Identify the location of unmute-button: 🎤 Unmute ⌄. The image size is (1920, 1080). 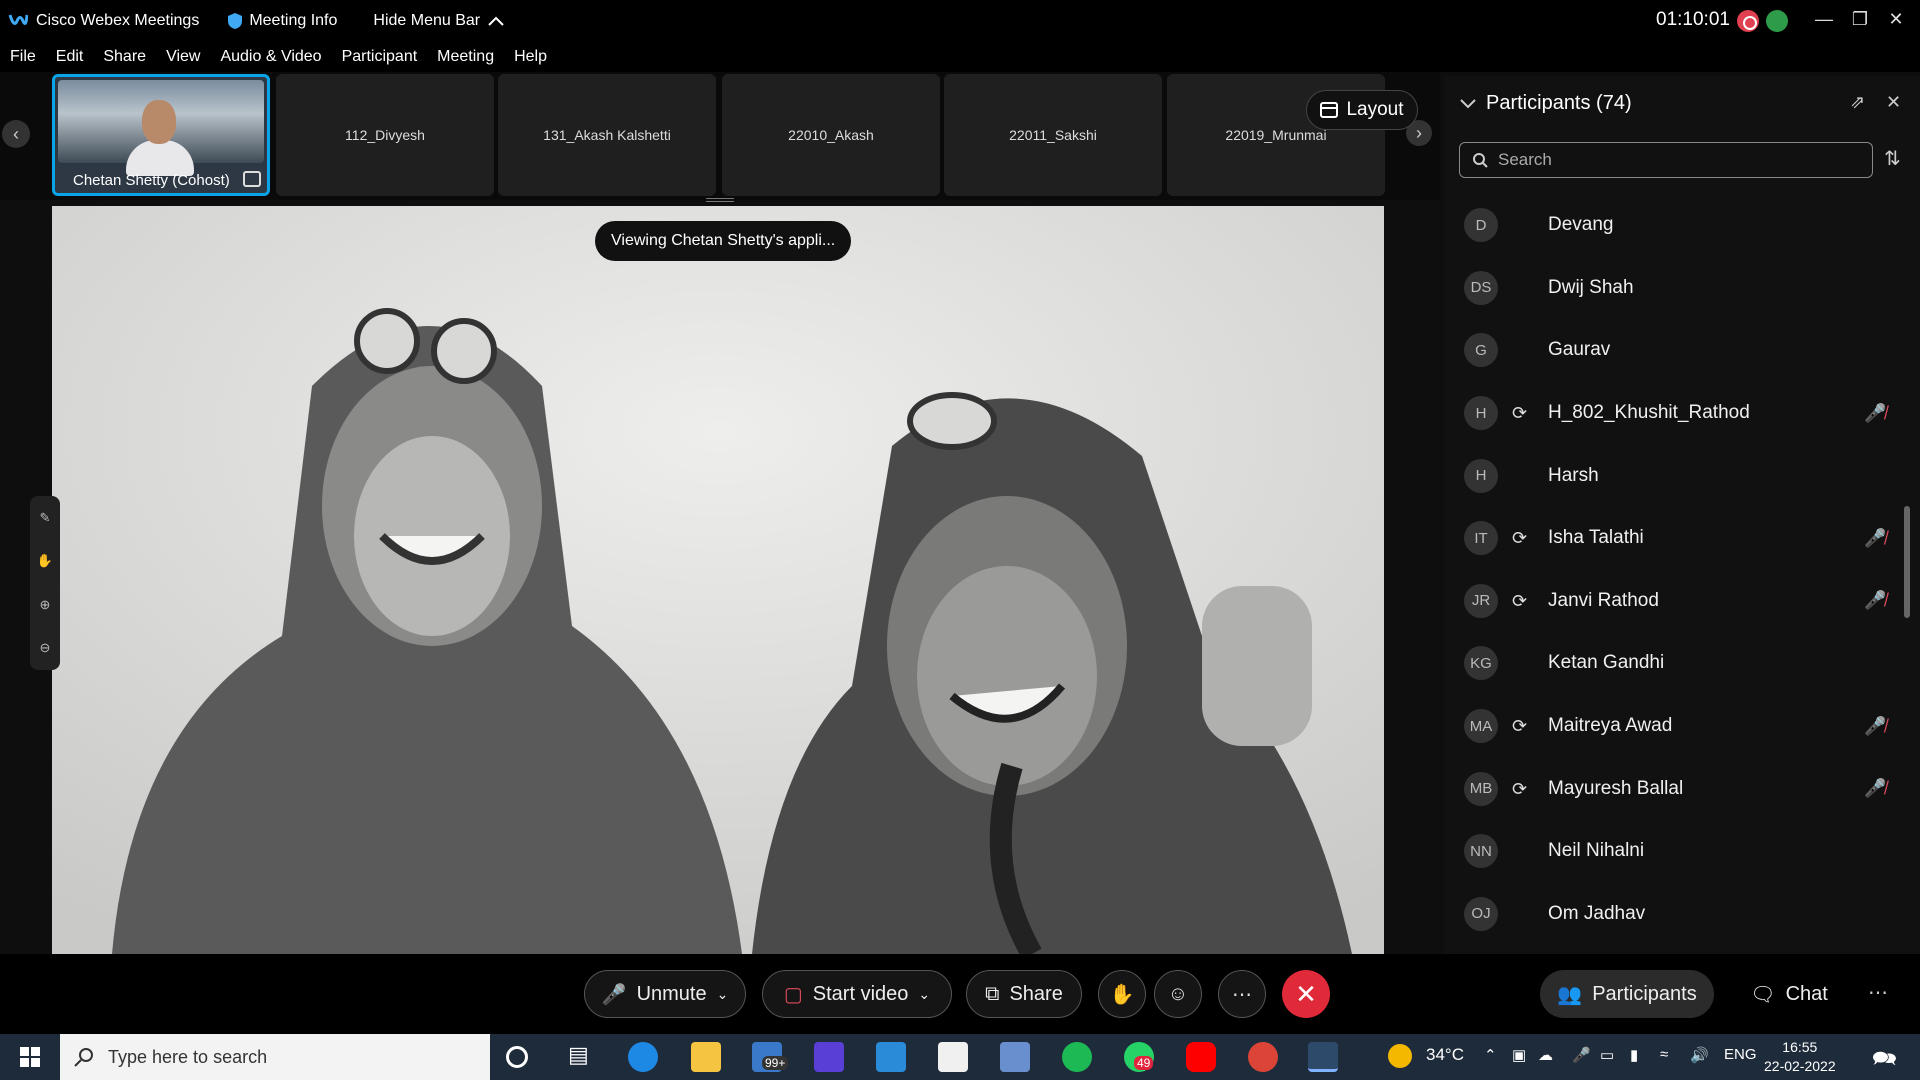
(665, 994).